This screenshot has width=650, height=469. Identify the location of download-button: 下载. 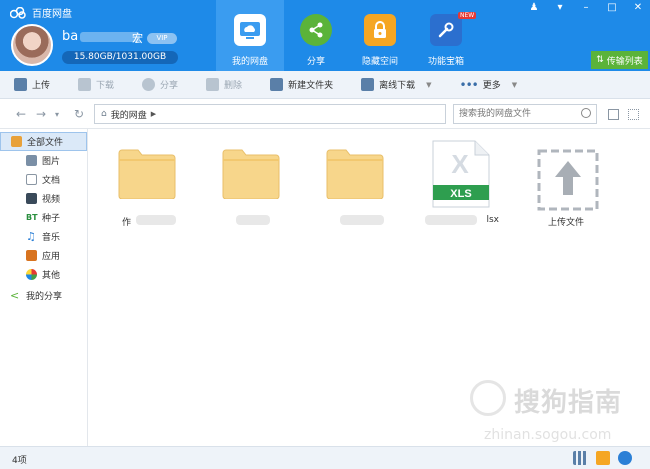
(96, 84).